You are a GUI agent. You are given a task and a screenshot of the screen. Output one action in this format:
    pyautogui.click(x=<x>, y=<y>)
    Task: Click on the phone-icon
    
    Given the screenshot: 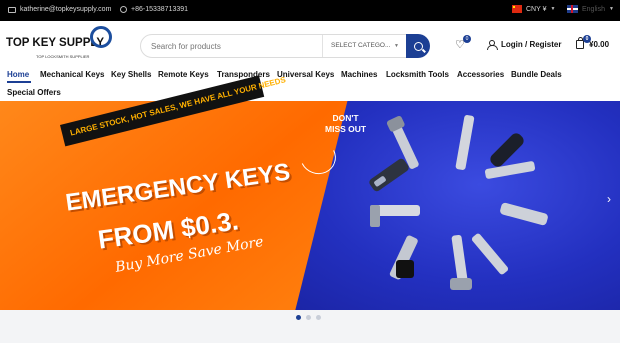 What is the action you would take?
    pyautogui.click(x=123, y=9)
    